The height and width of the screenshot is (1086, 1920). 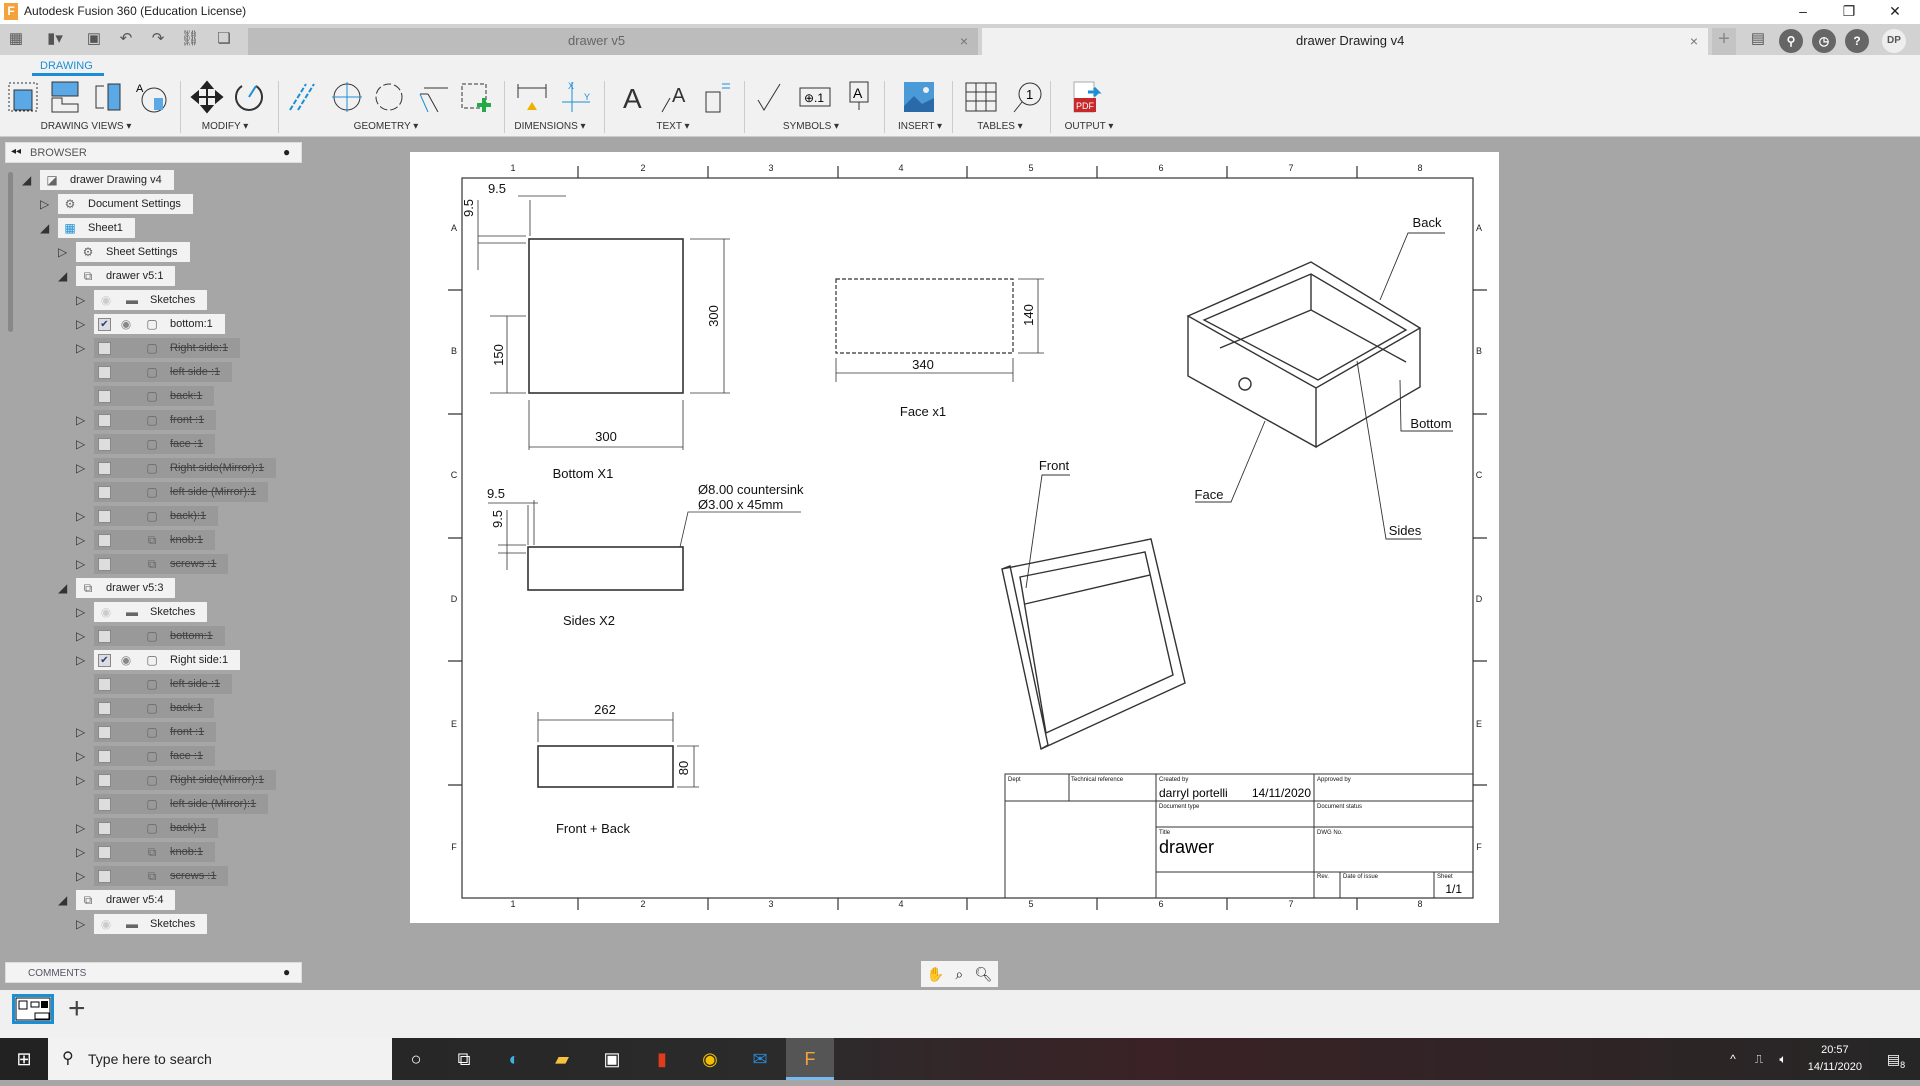 I want to click on table-icon, so click(x=981, y=97).